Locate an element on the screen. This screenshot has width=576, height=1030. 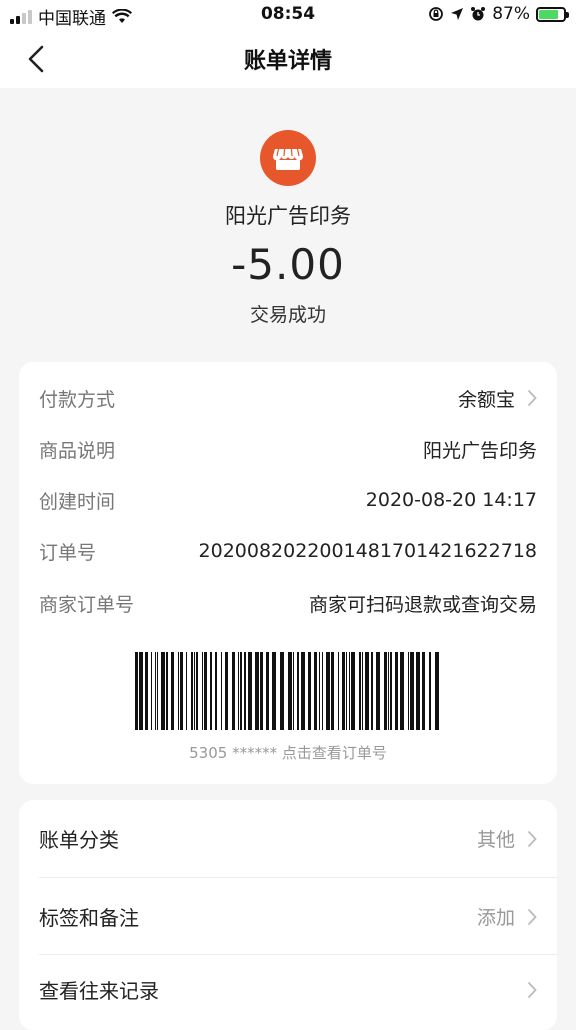
detail-label: 订单号 is located at coordinates (68, 552).